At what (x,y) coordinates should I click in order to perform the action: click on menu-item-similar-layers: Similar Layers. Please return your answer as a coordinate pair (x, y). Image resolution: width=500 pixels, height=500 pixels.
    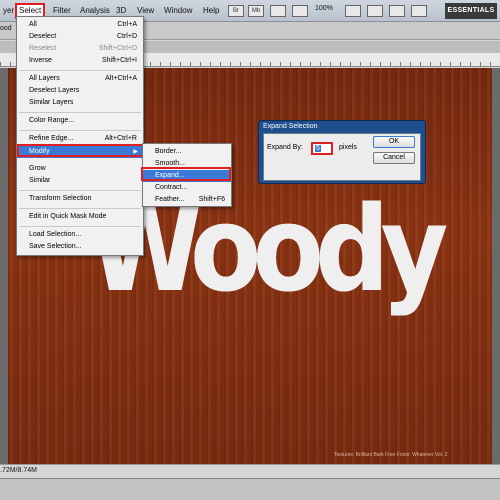
    Looking at the image, I should click on (80, 103).